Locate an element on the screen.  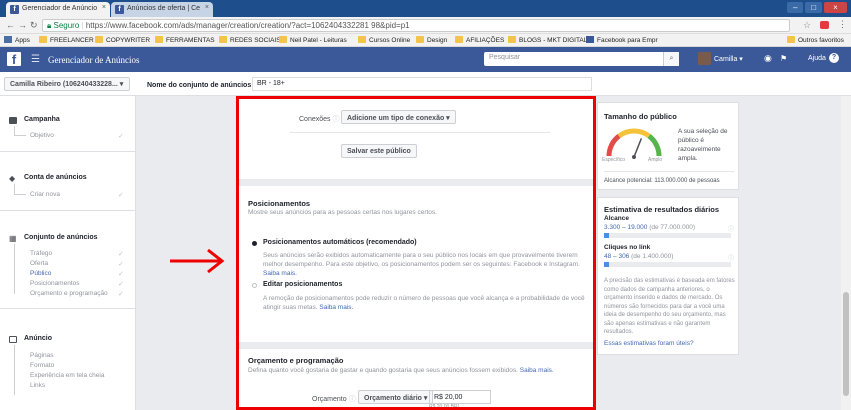
bookmark-folder: COPYWRITER is located at coordinates (122, 40).